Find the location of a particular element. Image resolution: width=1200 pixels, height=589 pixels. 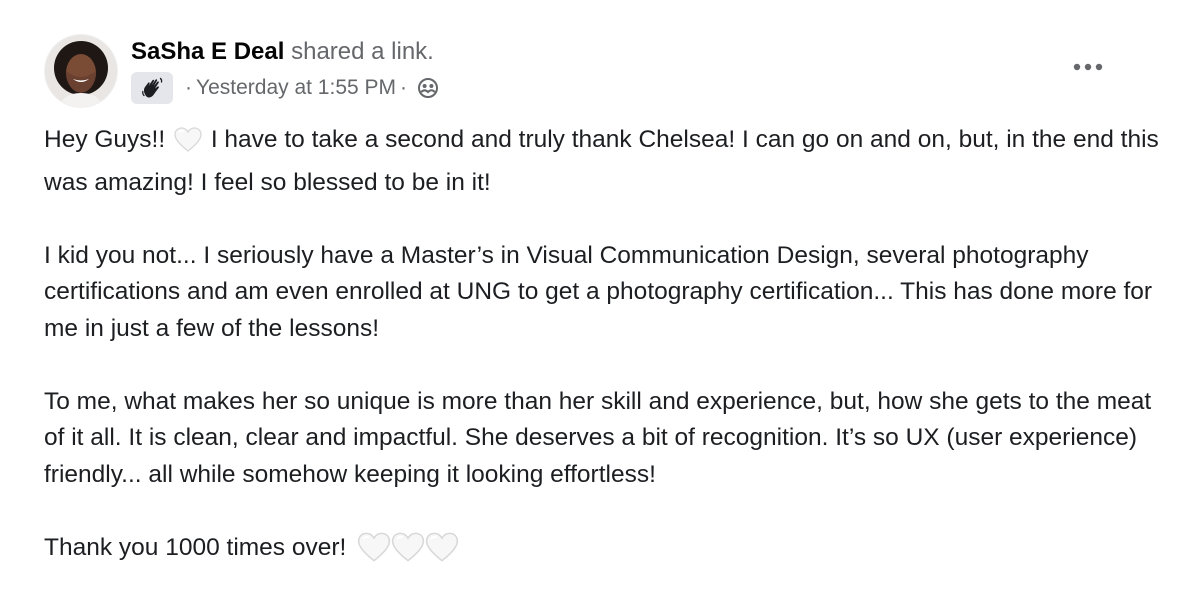

members-audience-icon is located at coordinates (428, 88).